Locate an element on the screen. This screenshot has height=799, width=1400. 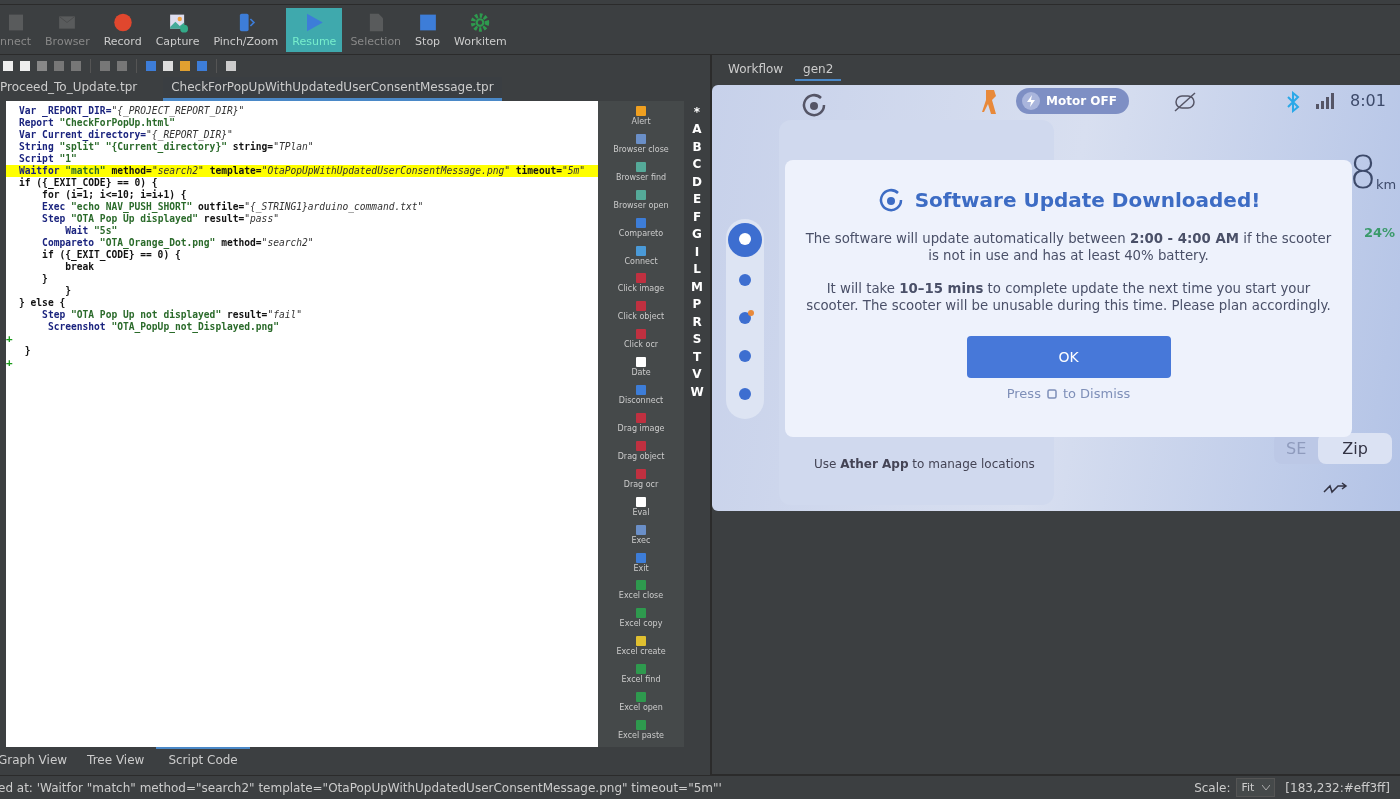
toolbar-button: Workitem is located at coordinates (480, 29).